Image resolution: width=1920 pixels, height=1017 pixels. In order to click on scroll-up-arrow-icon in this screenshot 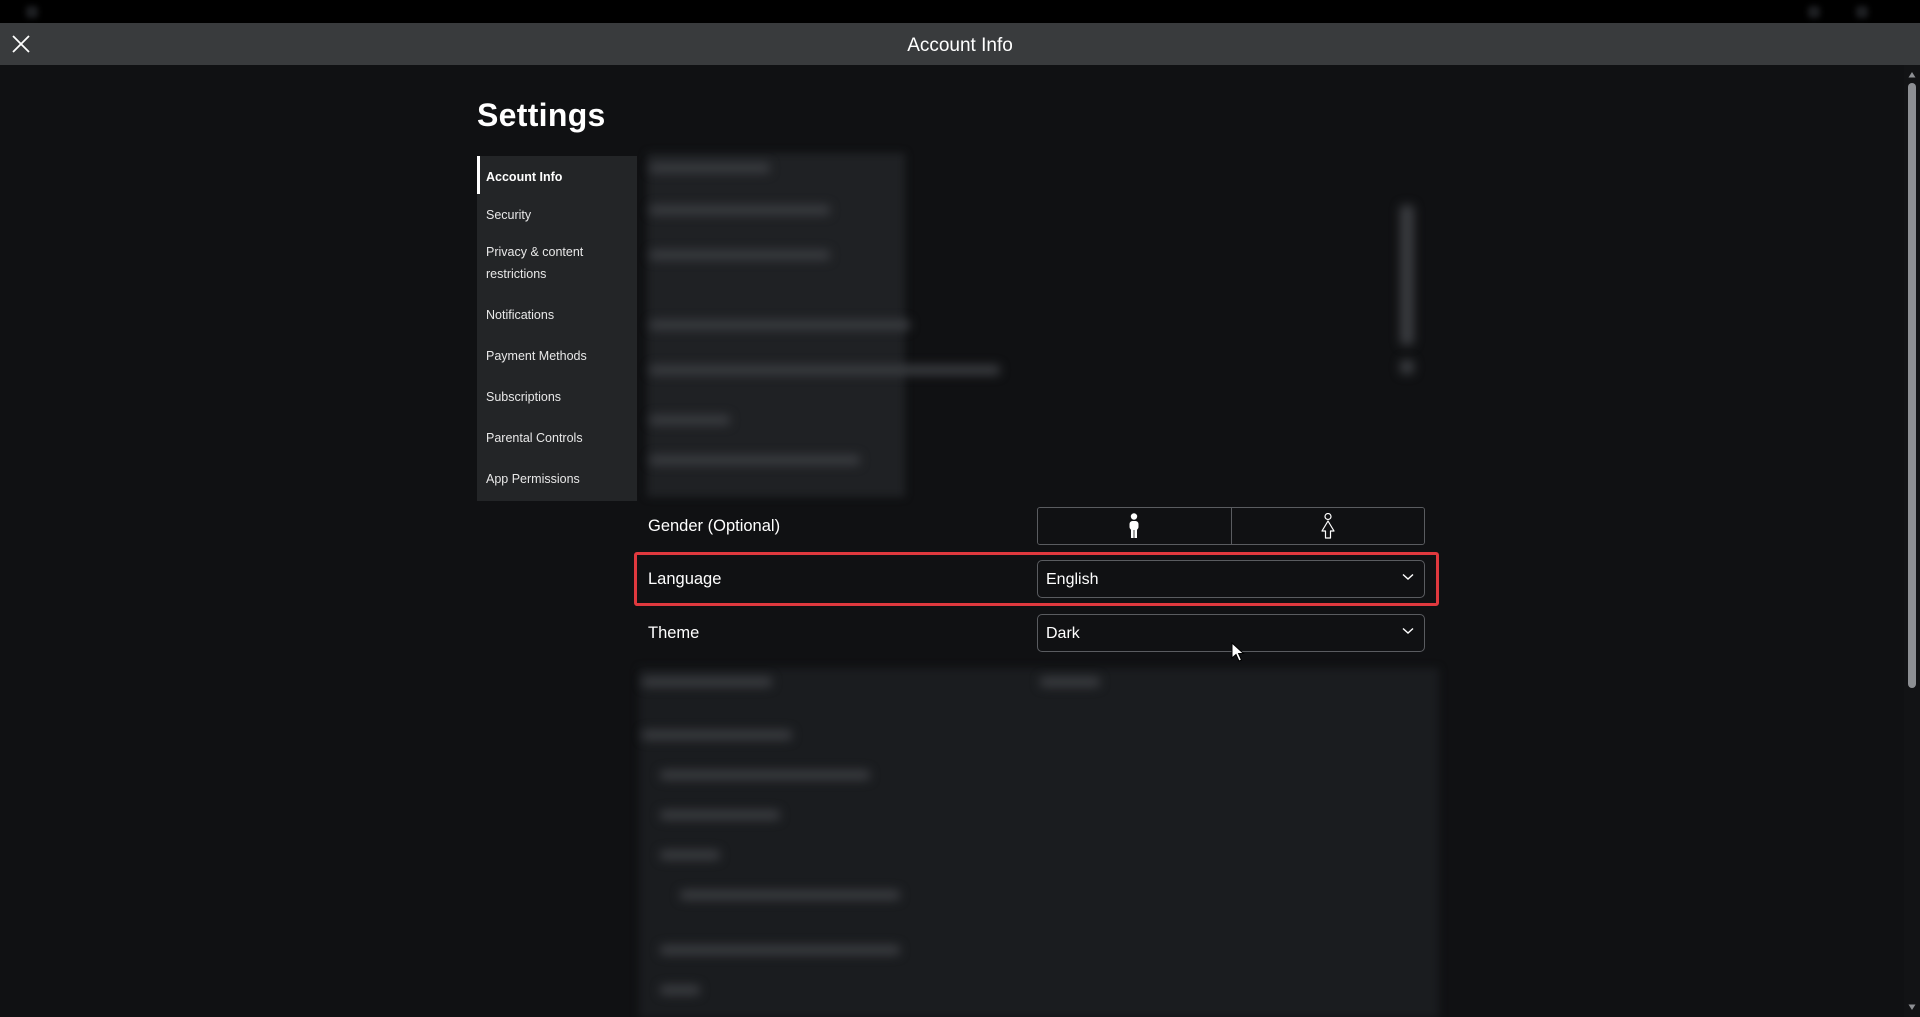, I will do `click(1912, 75)`.